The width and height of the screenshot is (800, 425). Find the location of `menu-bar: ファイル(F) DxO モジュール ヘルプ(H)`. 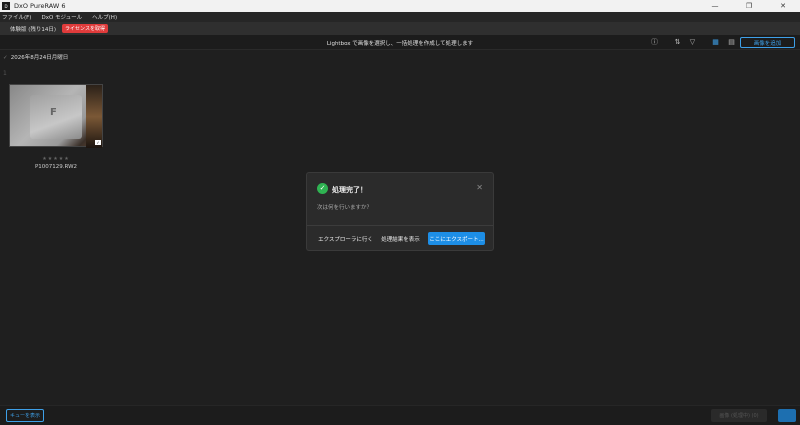

menu-bar: ファイル(F) DxO モジュール ヘルプ(H) is located at coordinates (400, 17).